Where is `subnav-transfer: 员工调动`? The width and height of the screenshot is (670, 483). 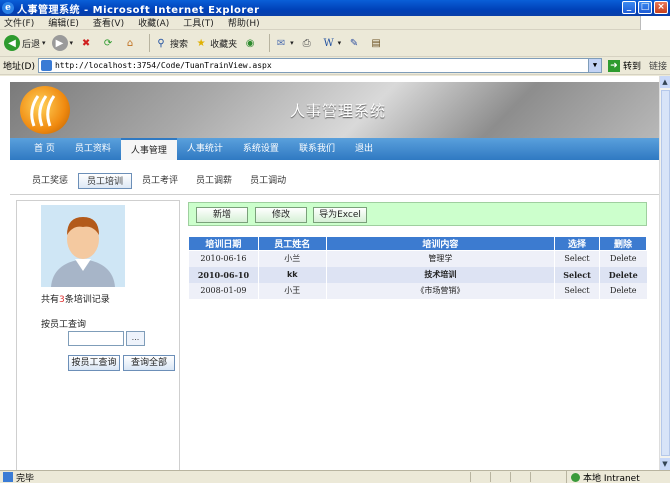 subnav-transfer: 员工调动 is located at coordinates (268, 181).